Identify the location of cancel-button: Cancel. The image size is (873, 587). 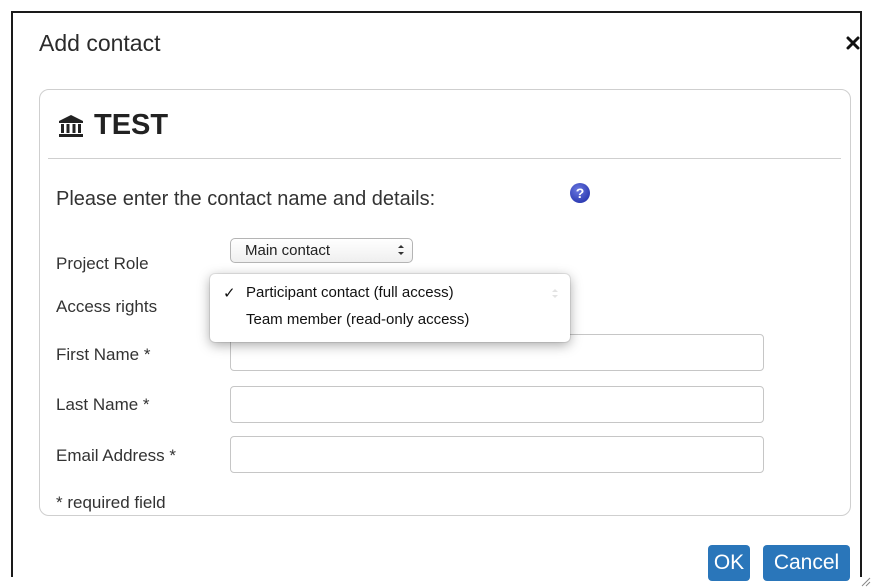
(806, 563).